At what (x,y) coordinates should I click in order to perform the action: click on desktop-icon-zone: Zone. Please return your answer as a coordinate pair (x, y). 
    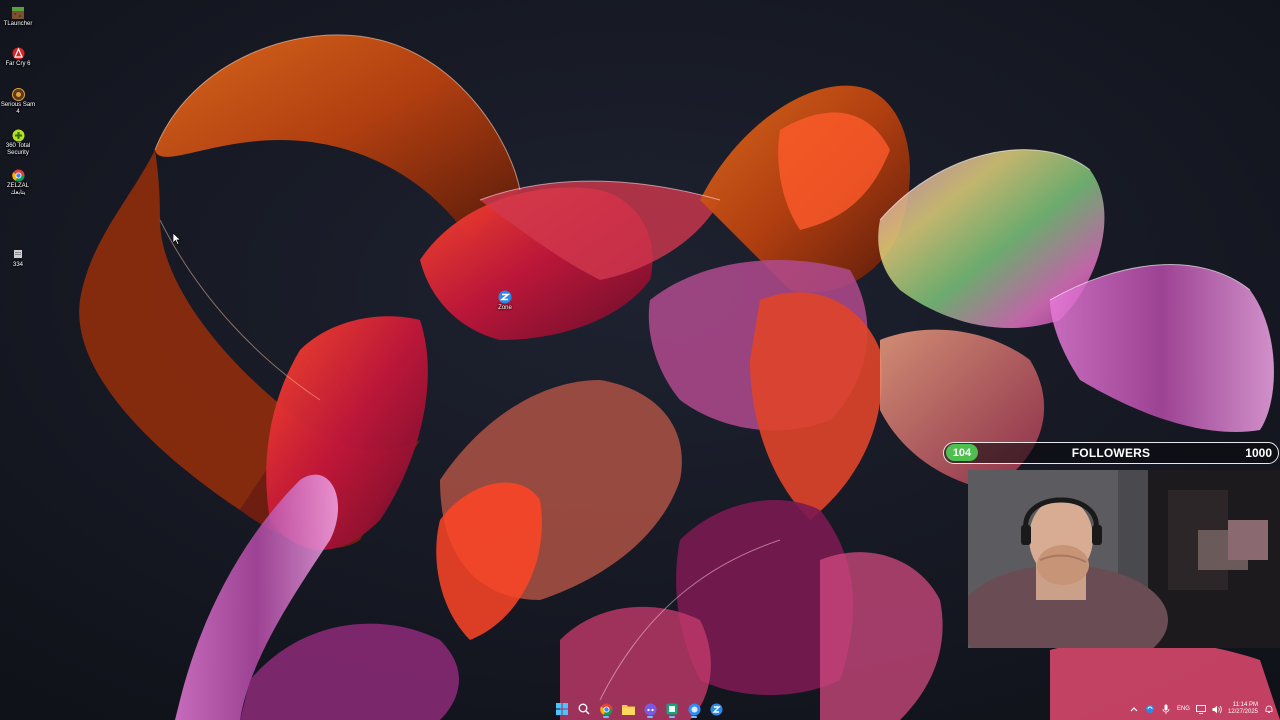
    Looking at the image, I should click on (505, 301).